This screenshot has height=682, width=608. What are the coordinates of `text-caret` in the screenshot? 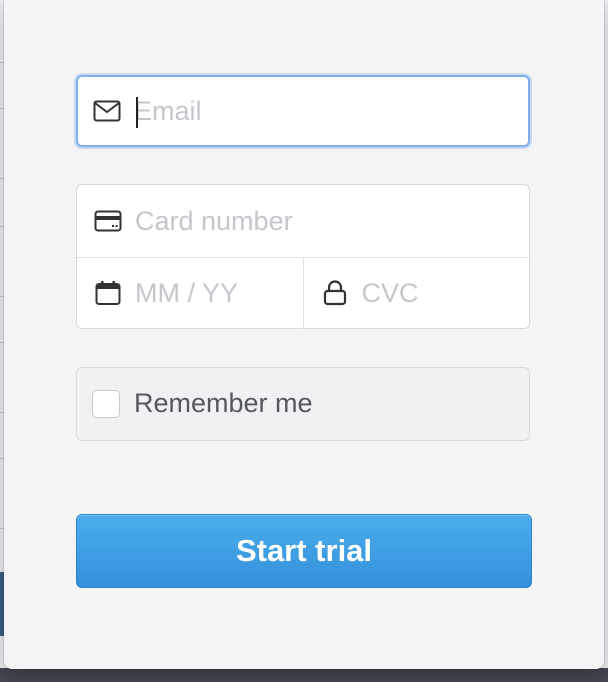 It's located at (137, 112).